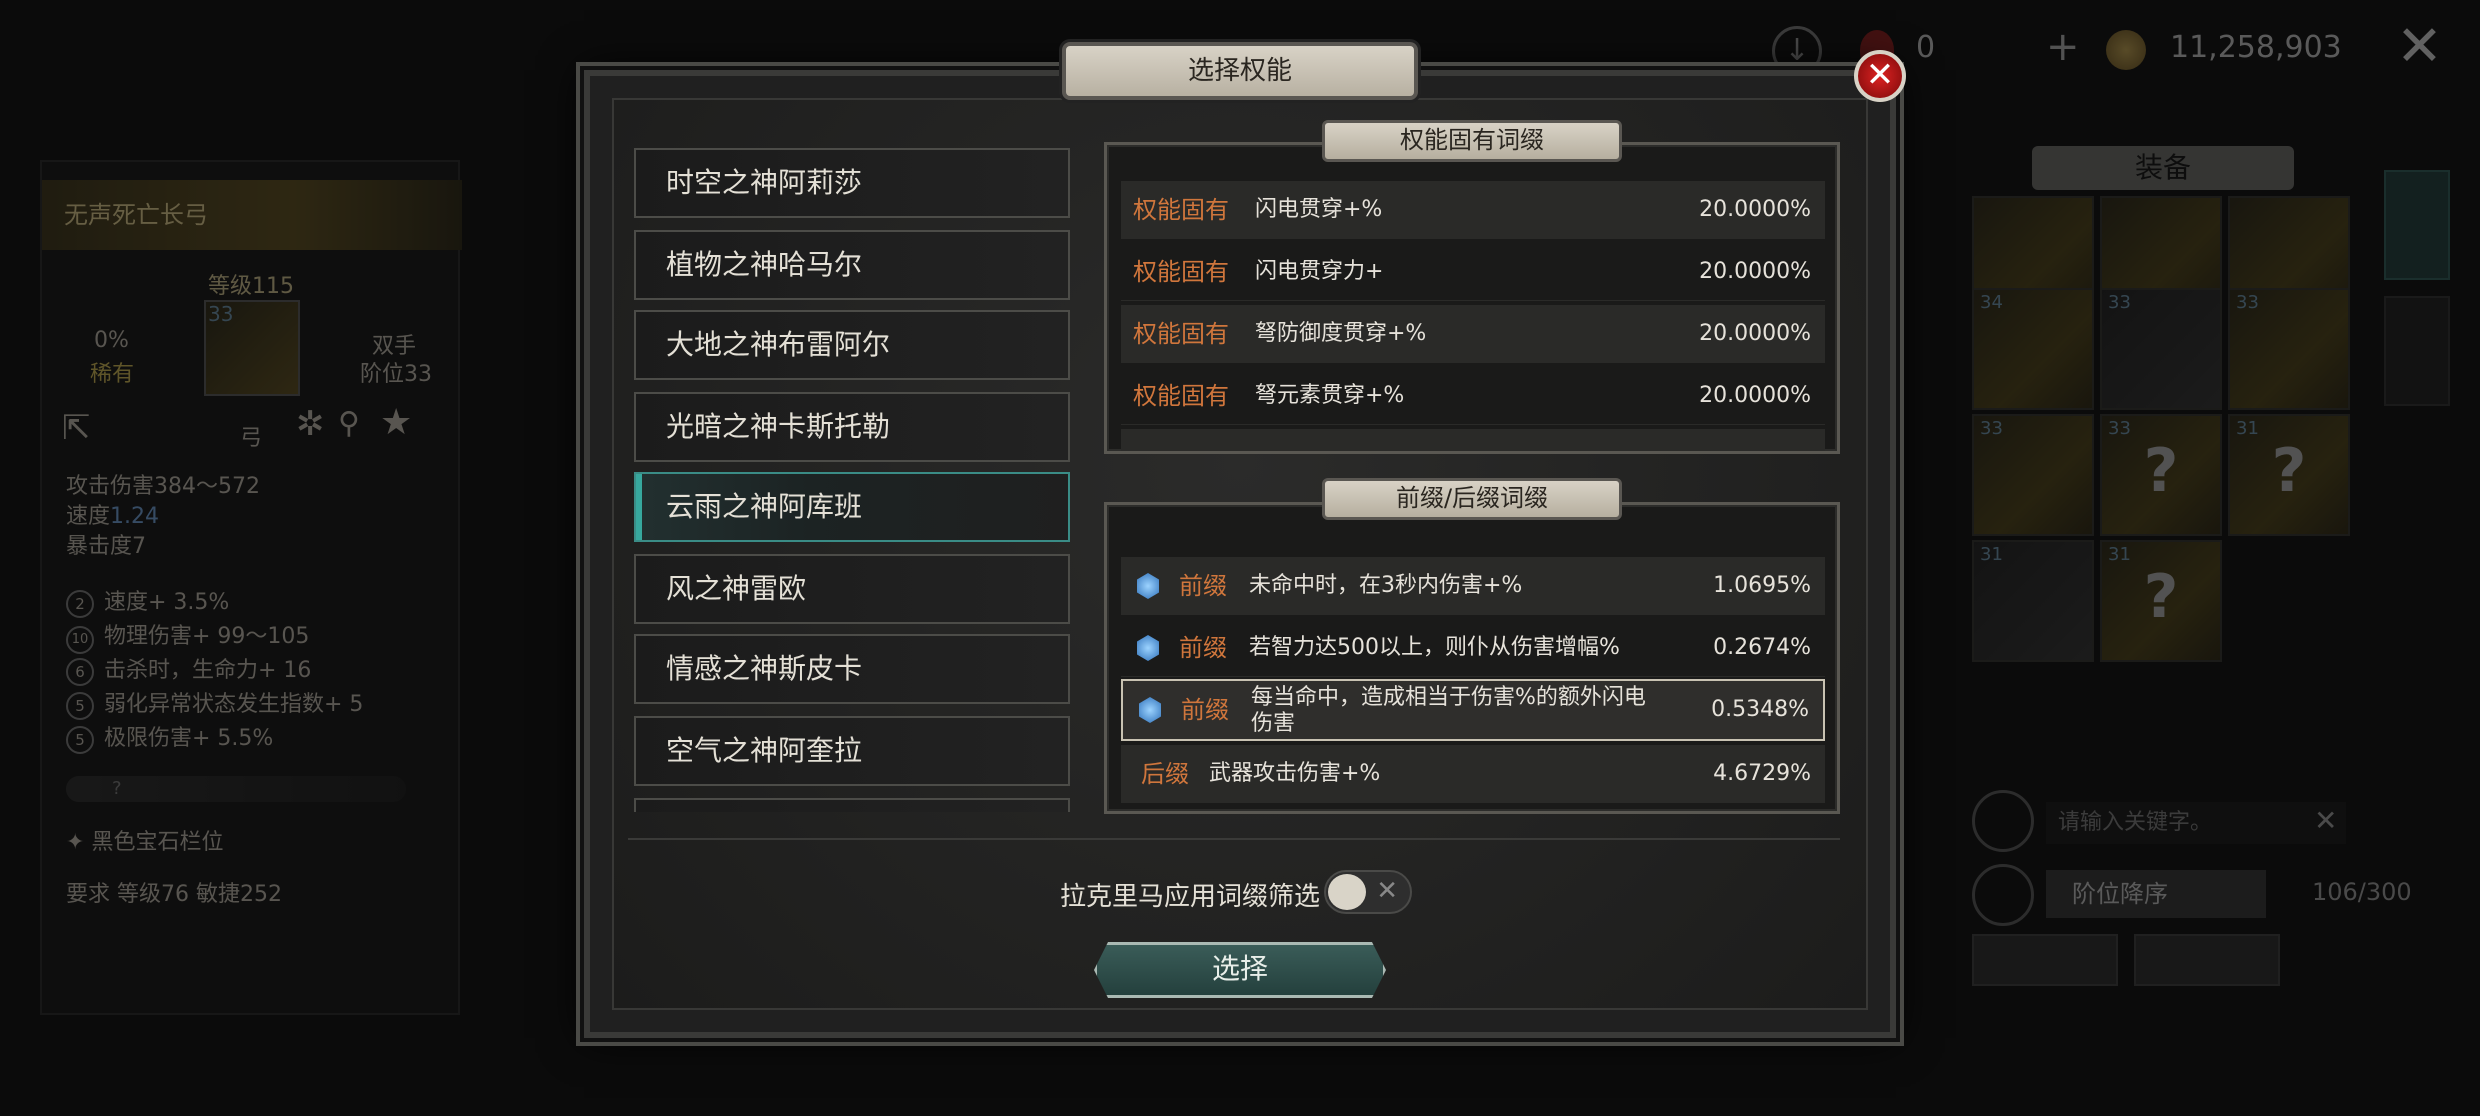 The image size is (2480, 1116). Describe the element at coordinates (1165, 774) in the screenshot. I see `row-tag: 后缀` at that location.